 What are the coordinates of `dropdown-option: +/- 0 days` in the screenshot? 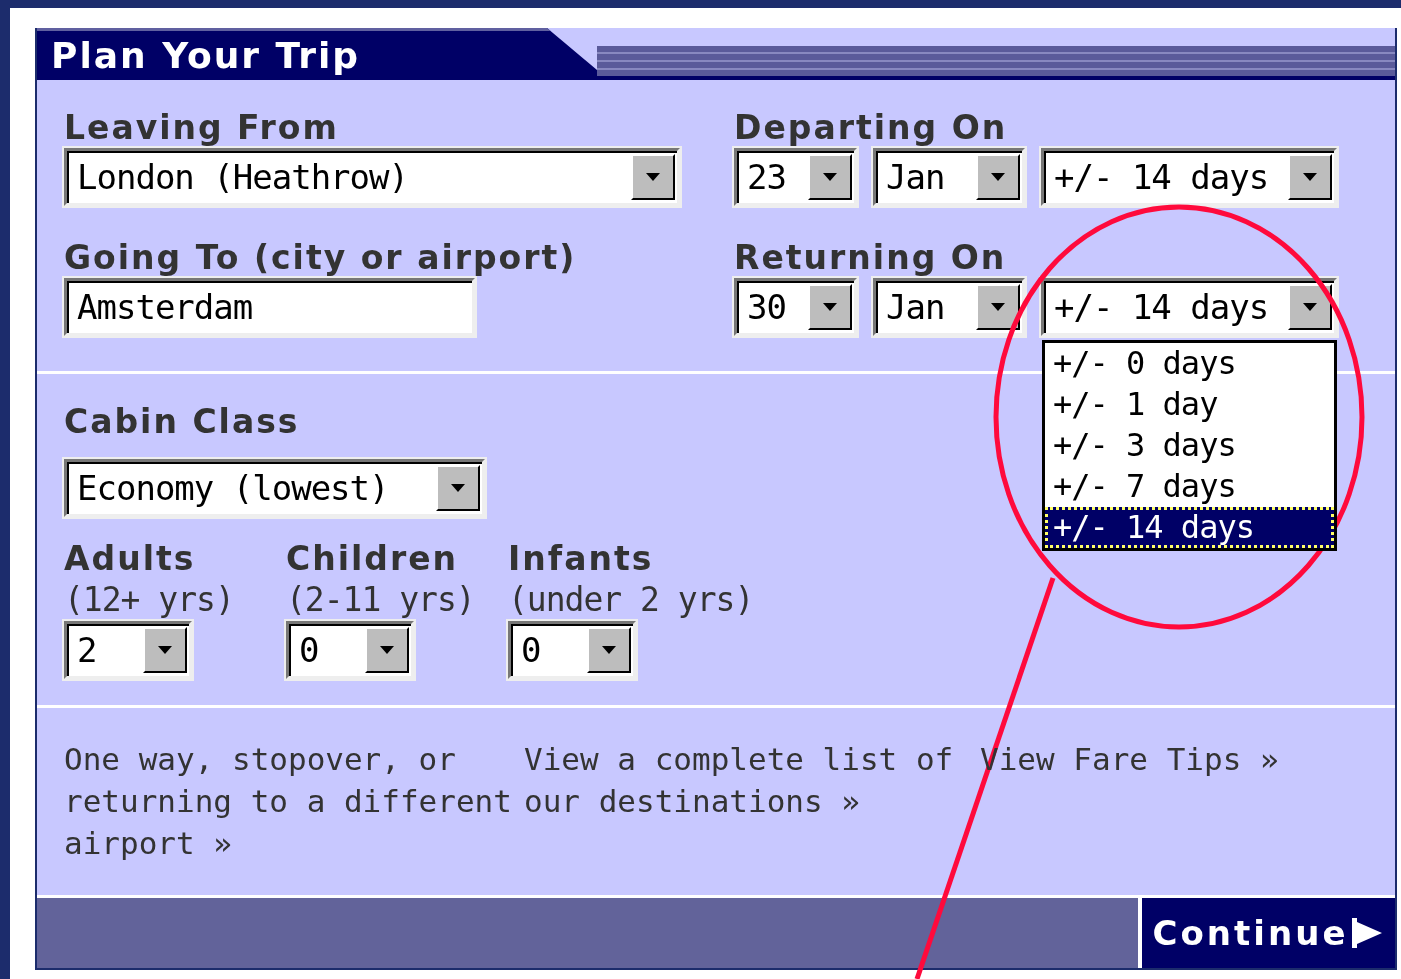 It's located at (1189, 363).